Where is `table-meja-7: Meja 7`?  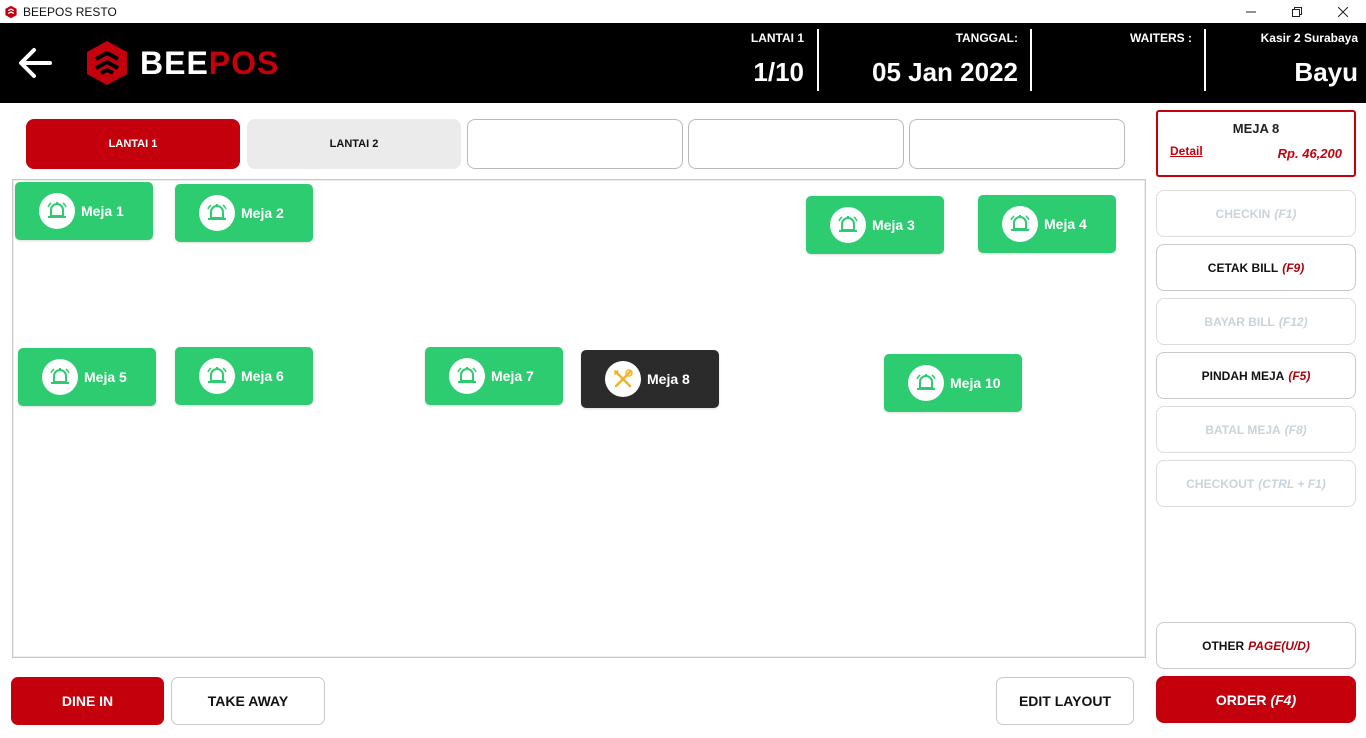 table-meja-7: Meja 7 is located at coordinates (494, 376).